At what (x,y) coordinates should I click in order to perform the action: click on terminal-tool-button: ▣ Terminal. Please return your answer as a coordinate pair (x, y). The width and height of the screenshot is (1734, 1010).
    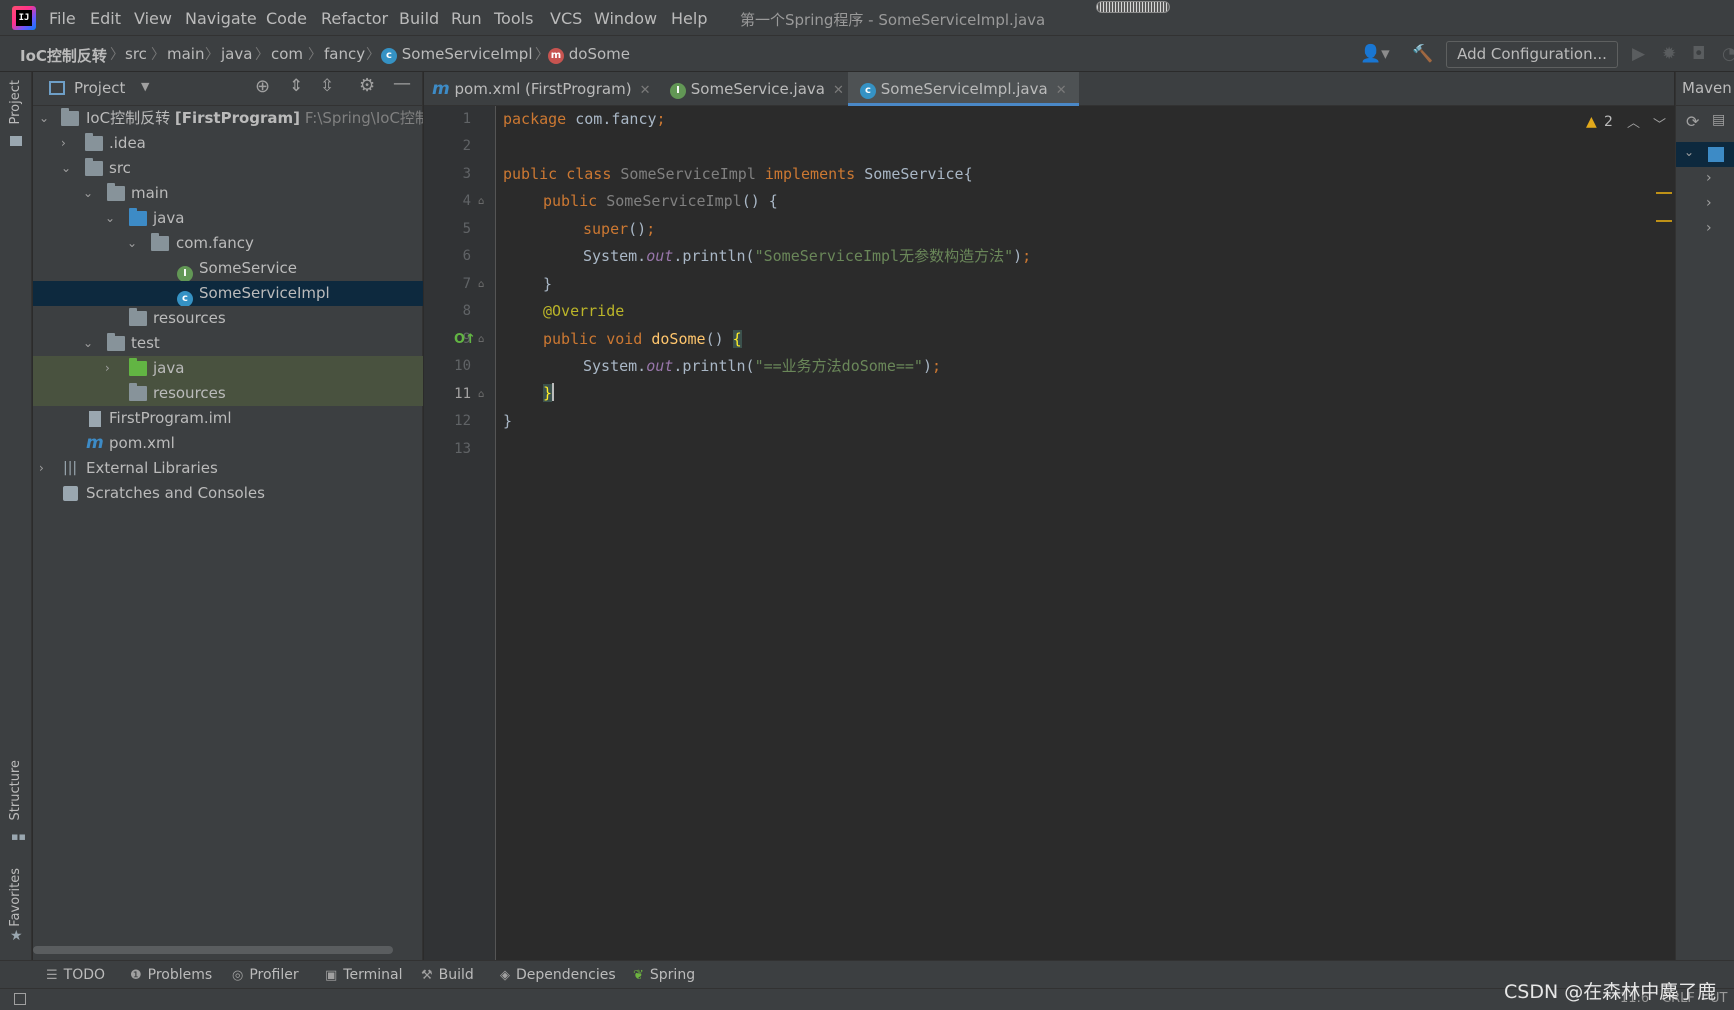
    Looking at the image, I should click on (363, 975).